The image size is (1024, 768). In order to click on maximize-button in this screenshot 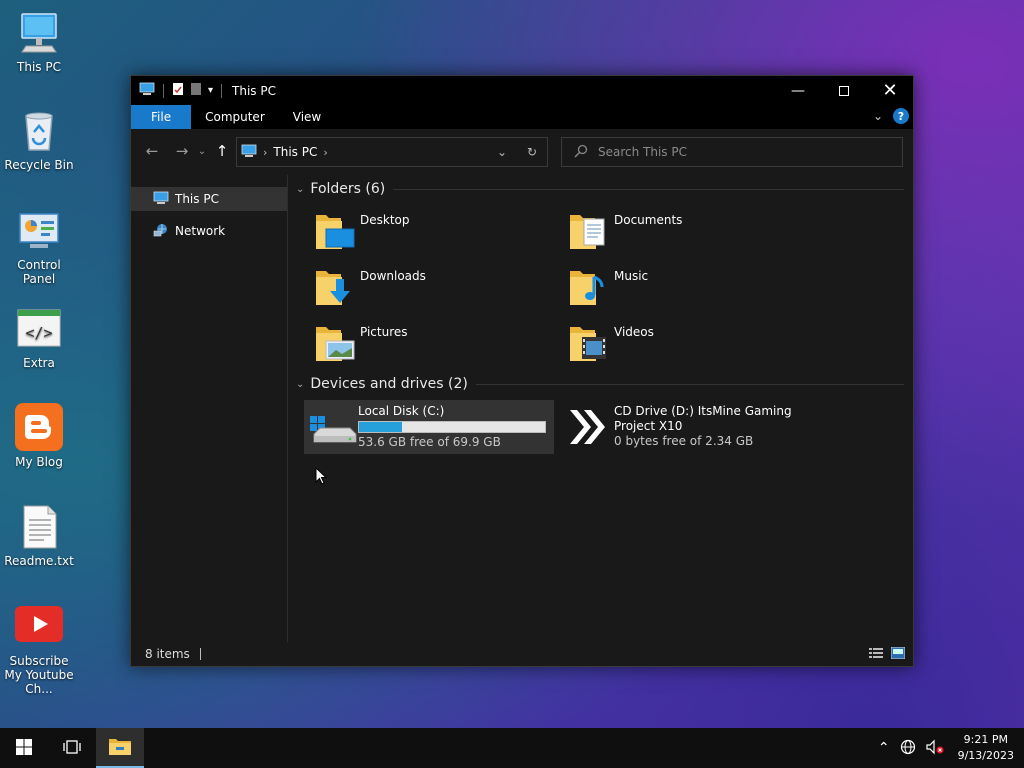, I will do `click(844, 90)`.